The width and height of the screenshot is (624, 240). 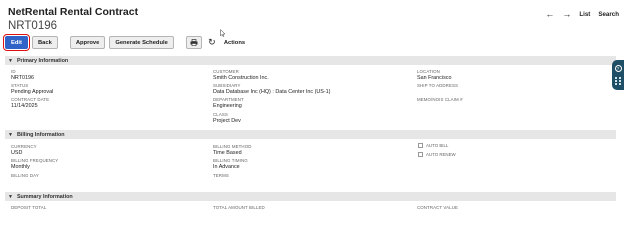 I want to click on refresh-icon: ↻, so click(x=212, y=42).